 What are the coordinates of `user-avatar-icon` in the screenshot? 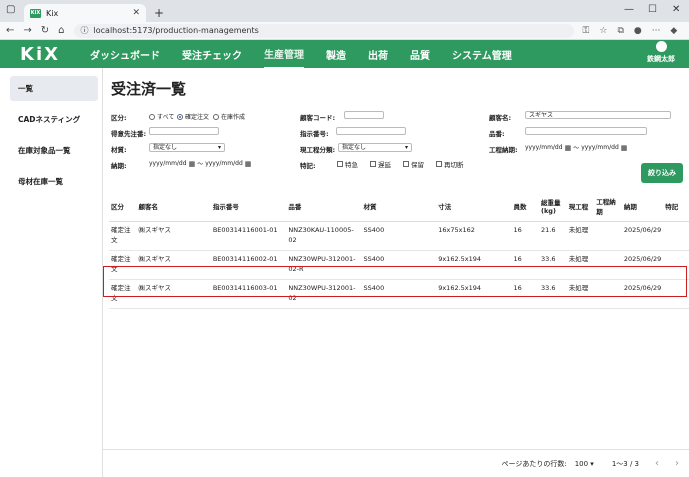 It's located at (661, 46).